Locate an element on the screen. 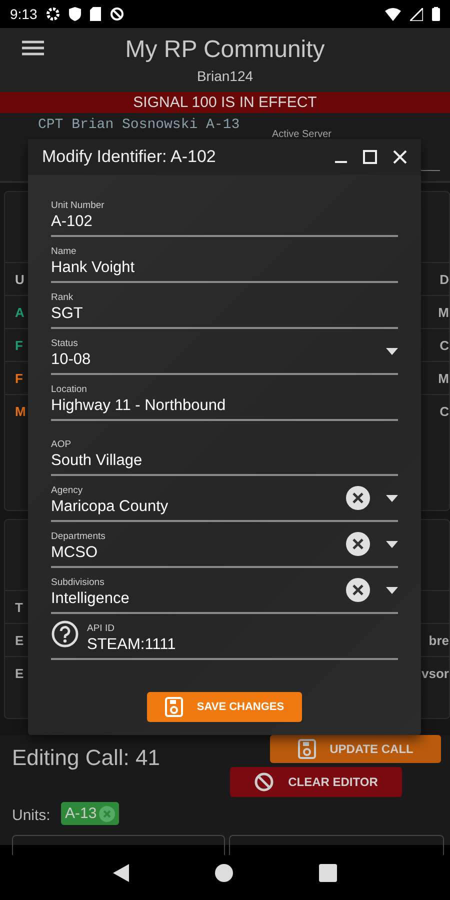 The image size is (450, 900). field-label: API ID is located at coordinates (101, 628).